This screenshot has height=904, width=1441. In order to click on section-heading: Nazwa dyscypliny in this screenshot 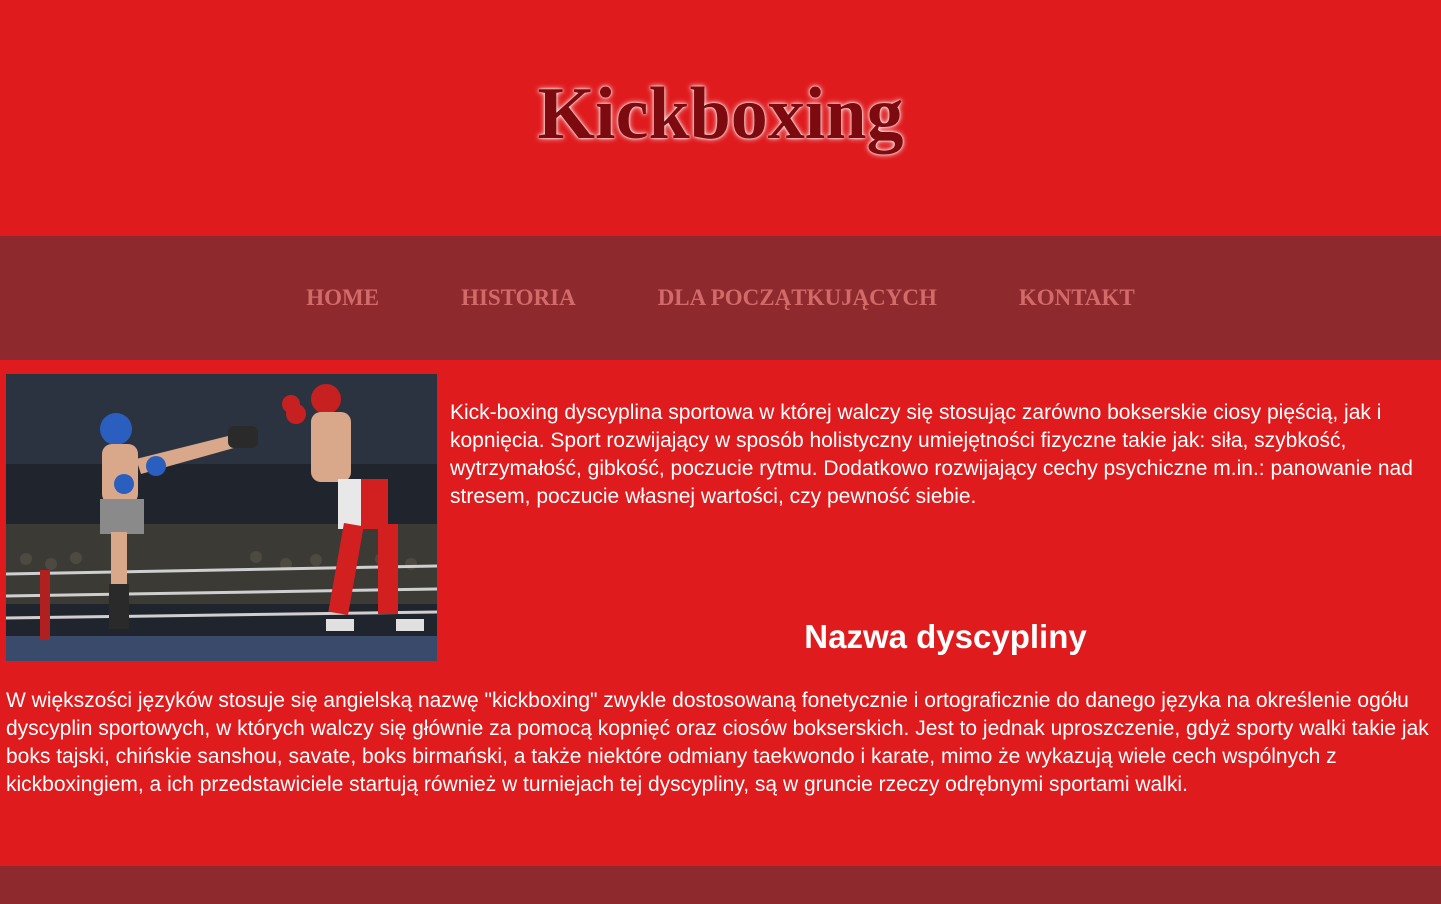, I will do `click(945, 636)`.